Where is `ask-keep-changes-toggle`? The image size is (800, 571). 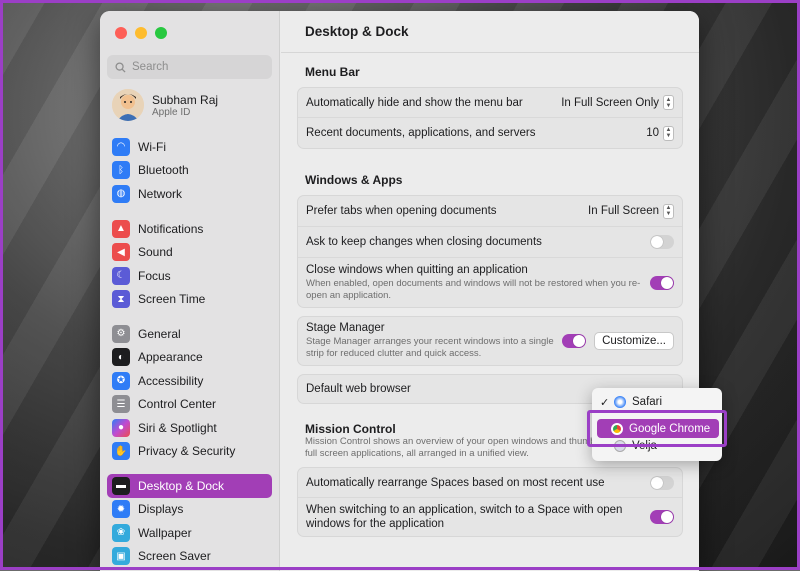
ask-keep-changes-toggle is located at coordinates (662, 242).